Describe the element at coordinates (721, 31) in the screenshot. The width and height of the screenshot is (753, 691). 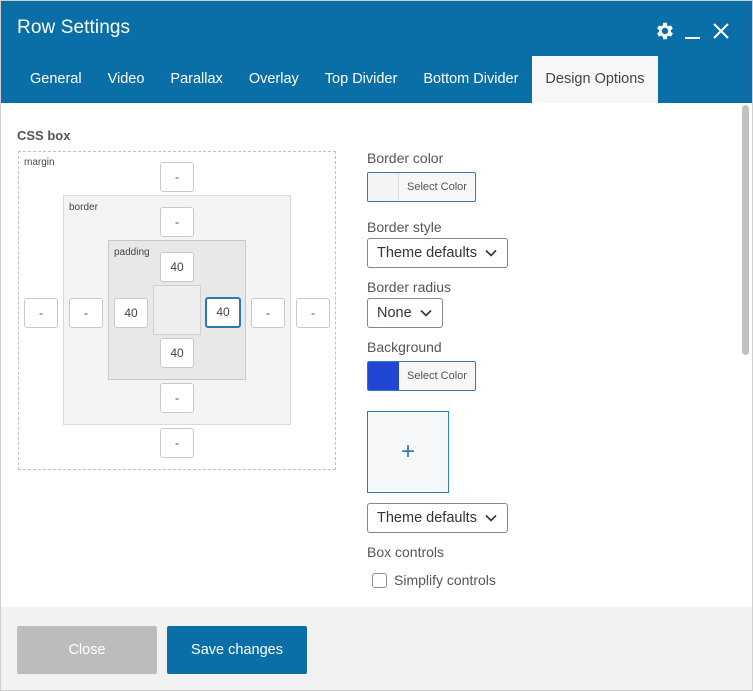
I see `close-icon` at that location.